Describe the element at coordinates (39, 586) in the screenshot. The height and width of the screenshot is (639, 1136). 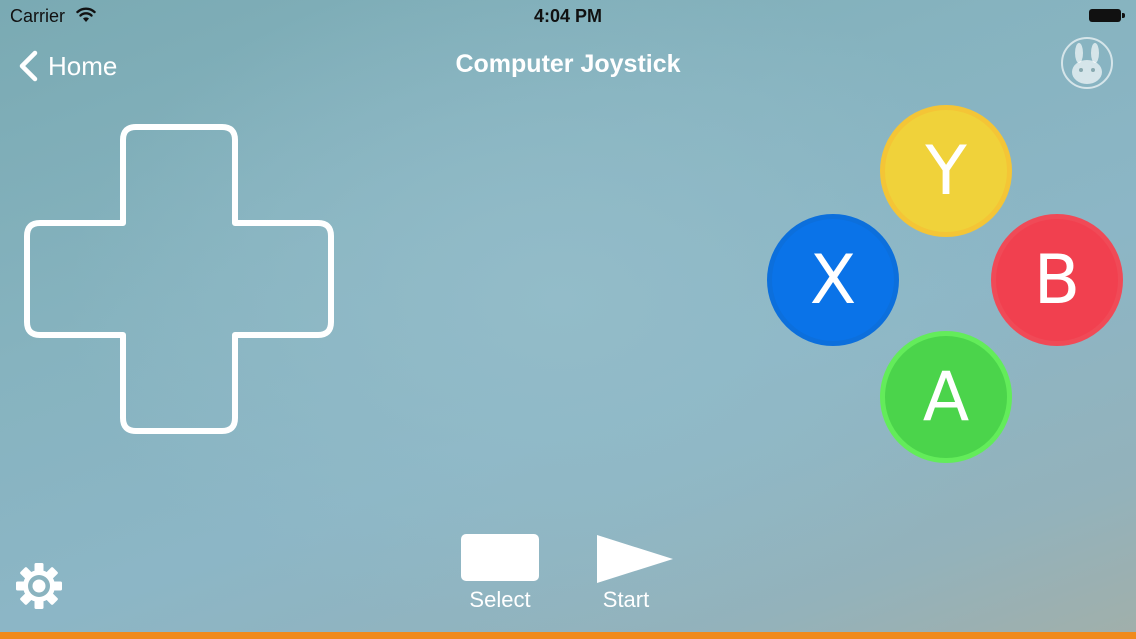
I see `gear-icon` at that location.